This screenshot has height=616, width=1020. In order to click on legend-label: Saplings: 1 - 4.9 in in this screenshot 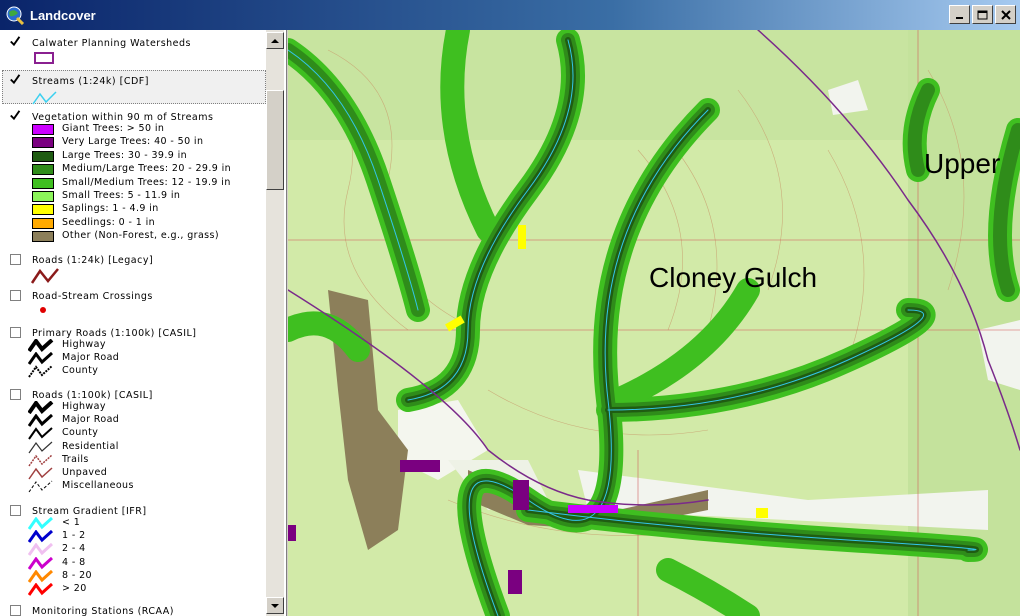, I will do `click(110, 209)`.